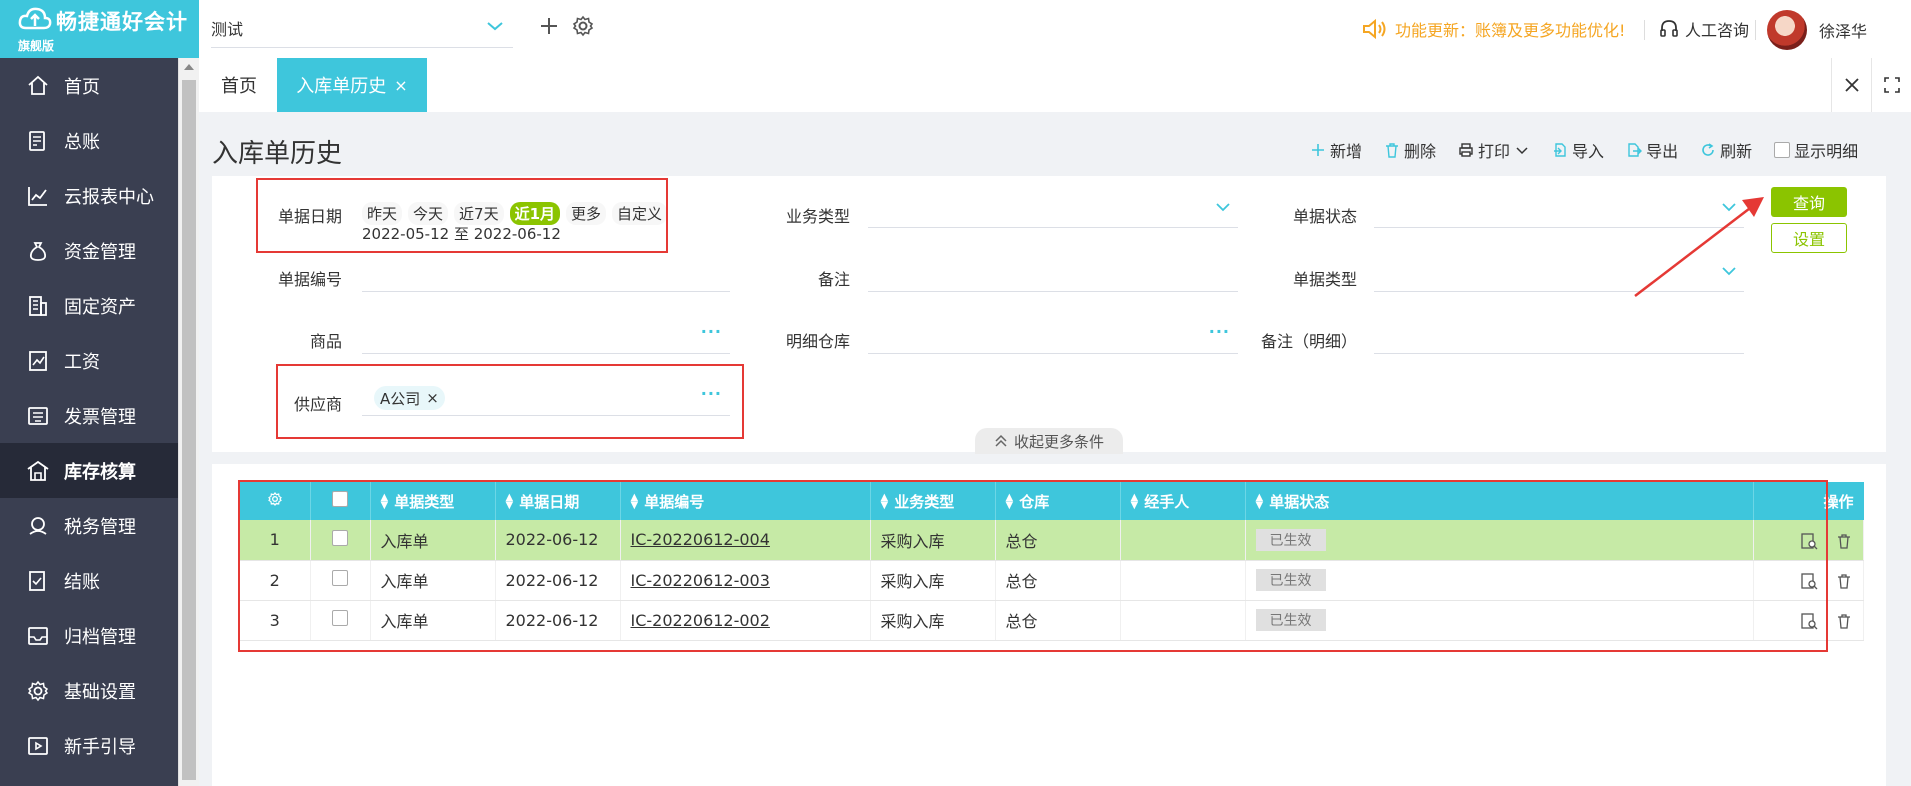 The width and height of the screenshot is (1911, 786). I want to click on quick-7days: 近7天, so click(479, 213).